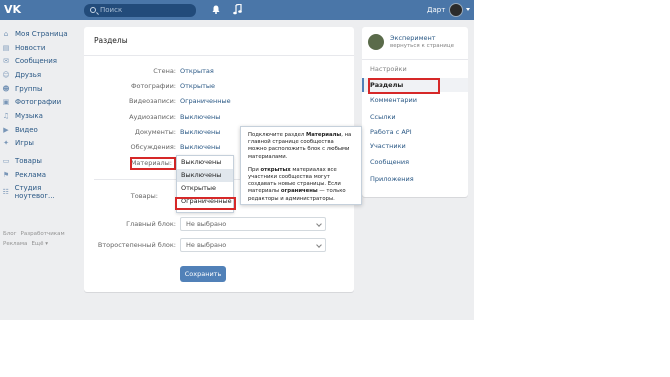  Describe the element at coordinates (205, 162) in the screenshot. I see `dropdown-current: Выключены` at that location.